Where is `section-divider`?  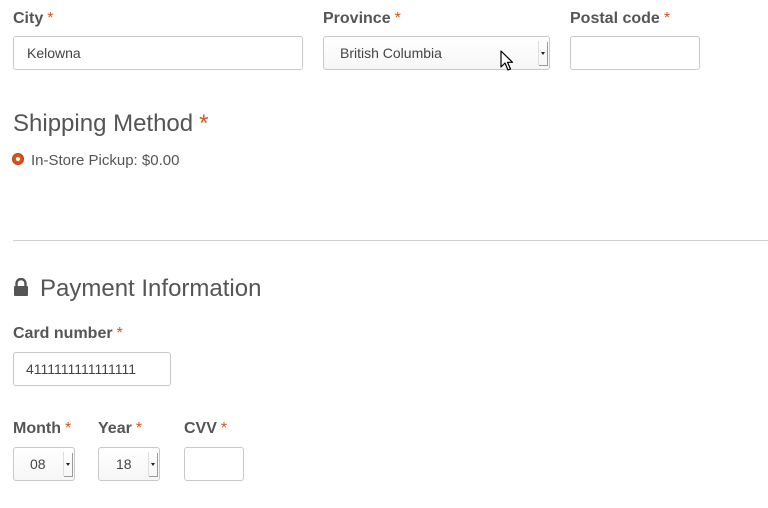 section-divider is located at coordinates (390, 240).